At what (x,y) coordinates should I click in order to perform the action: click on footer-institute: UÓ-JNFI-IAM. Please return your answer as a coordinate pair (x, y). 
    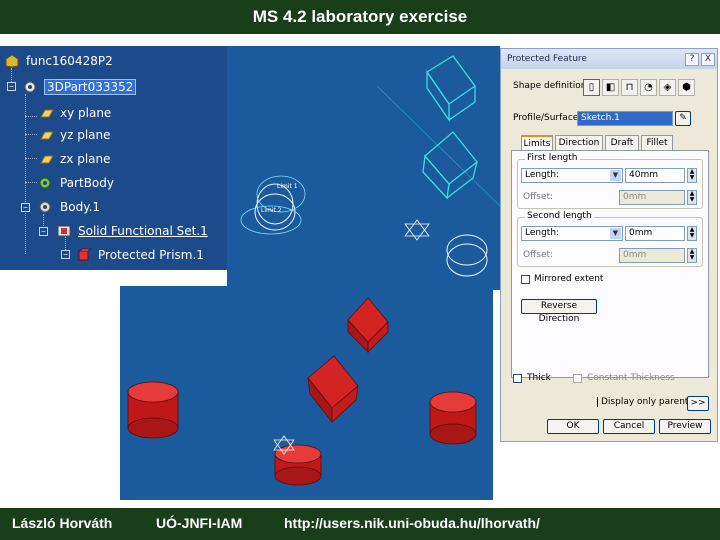
    Looking at the image, I should click on (199, 523).